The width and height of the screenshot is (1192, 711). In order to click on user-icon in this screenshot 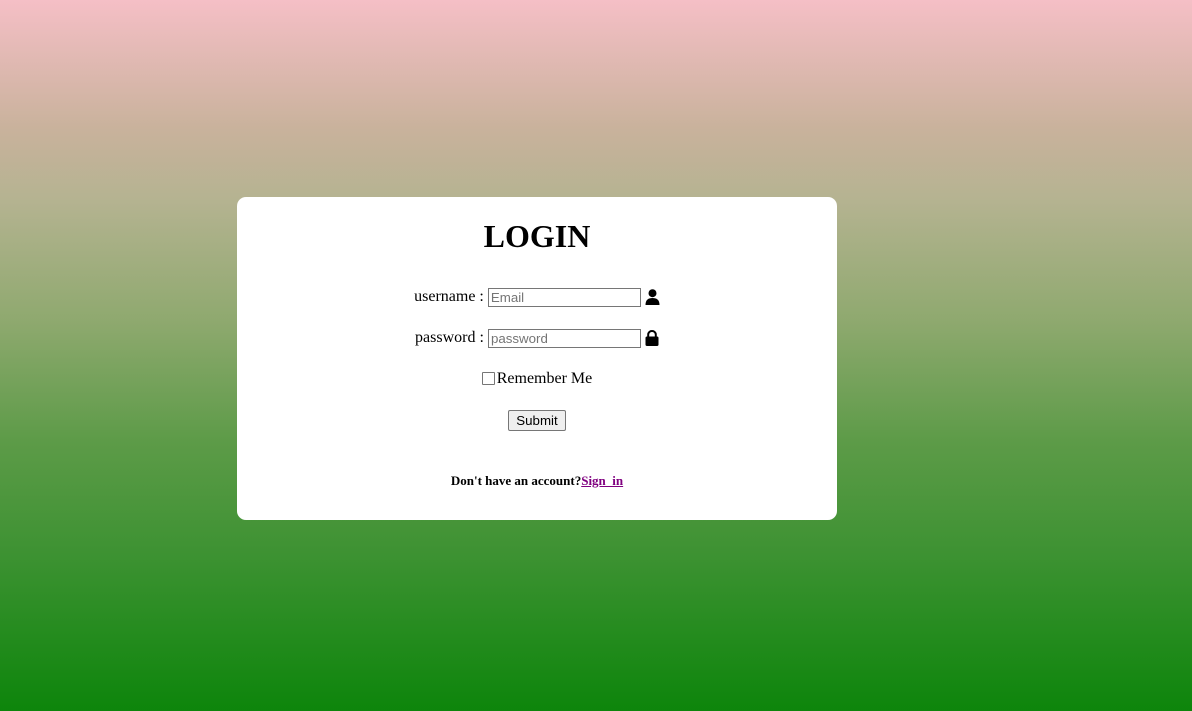, I will do `click(652, 297)`.